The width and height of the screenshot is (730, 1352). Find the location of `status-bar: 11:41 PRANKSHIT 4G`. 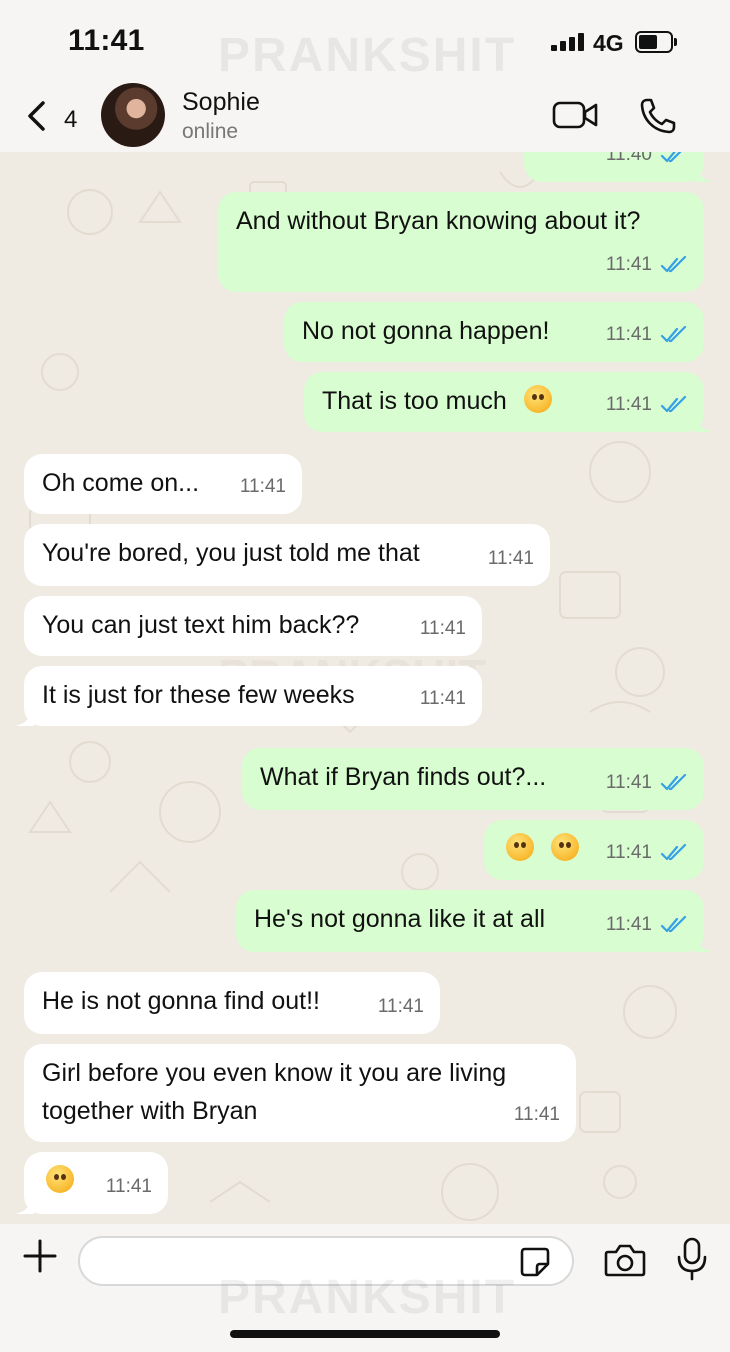

status-bar: 11:41 PRANKSHIT 4G is located at coordinates (365, 41).